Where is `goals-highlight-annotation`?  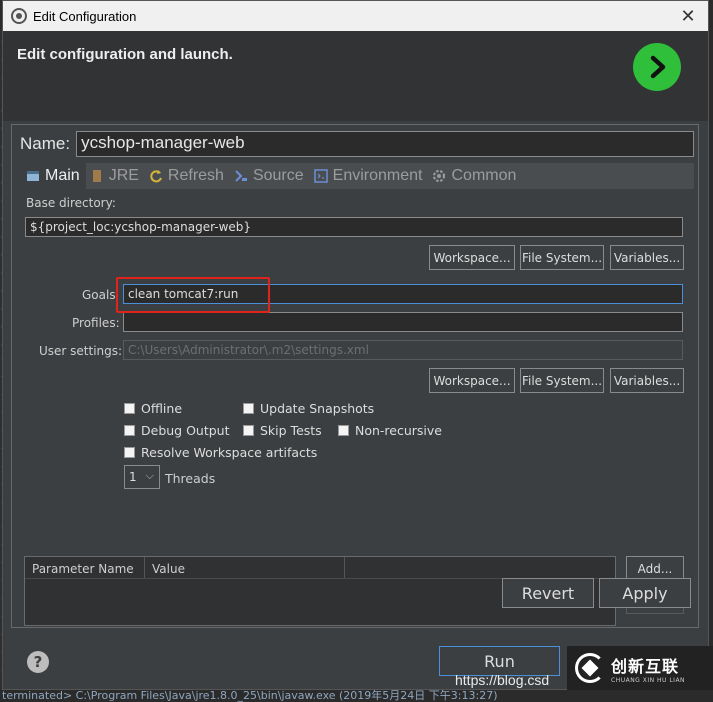 goals-highlight-annotation is located at coordinates (193, 295).